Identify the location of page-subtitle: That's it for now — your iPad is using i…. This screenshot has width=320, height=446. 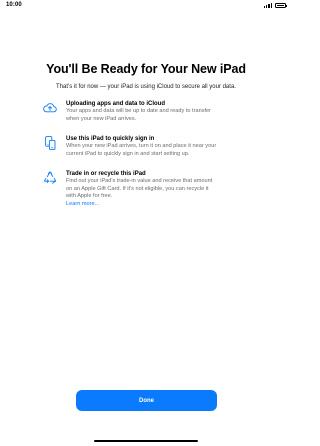
(146, 87).